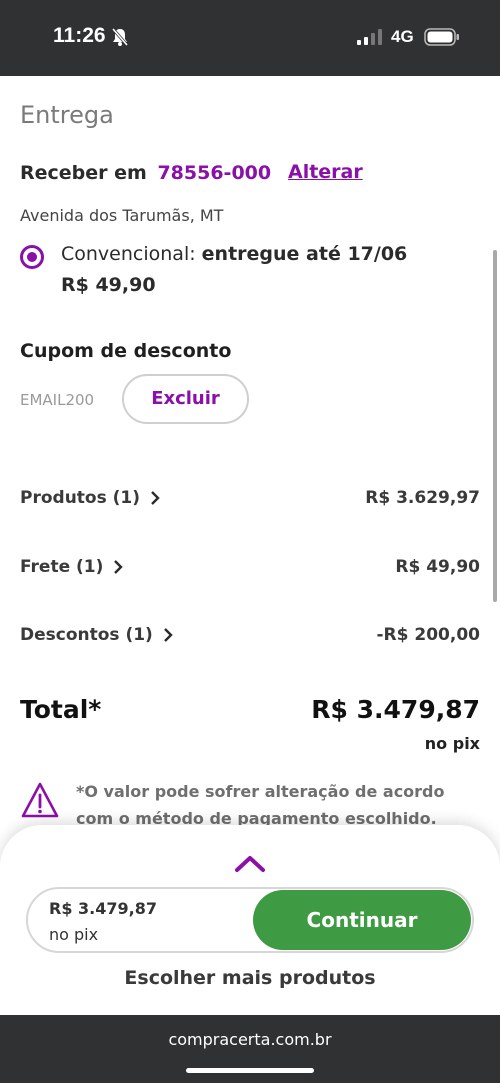  Describe the element at coordinates (40, 802) in the screenshot. I see `warning-icon` at that location.